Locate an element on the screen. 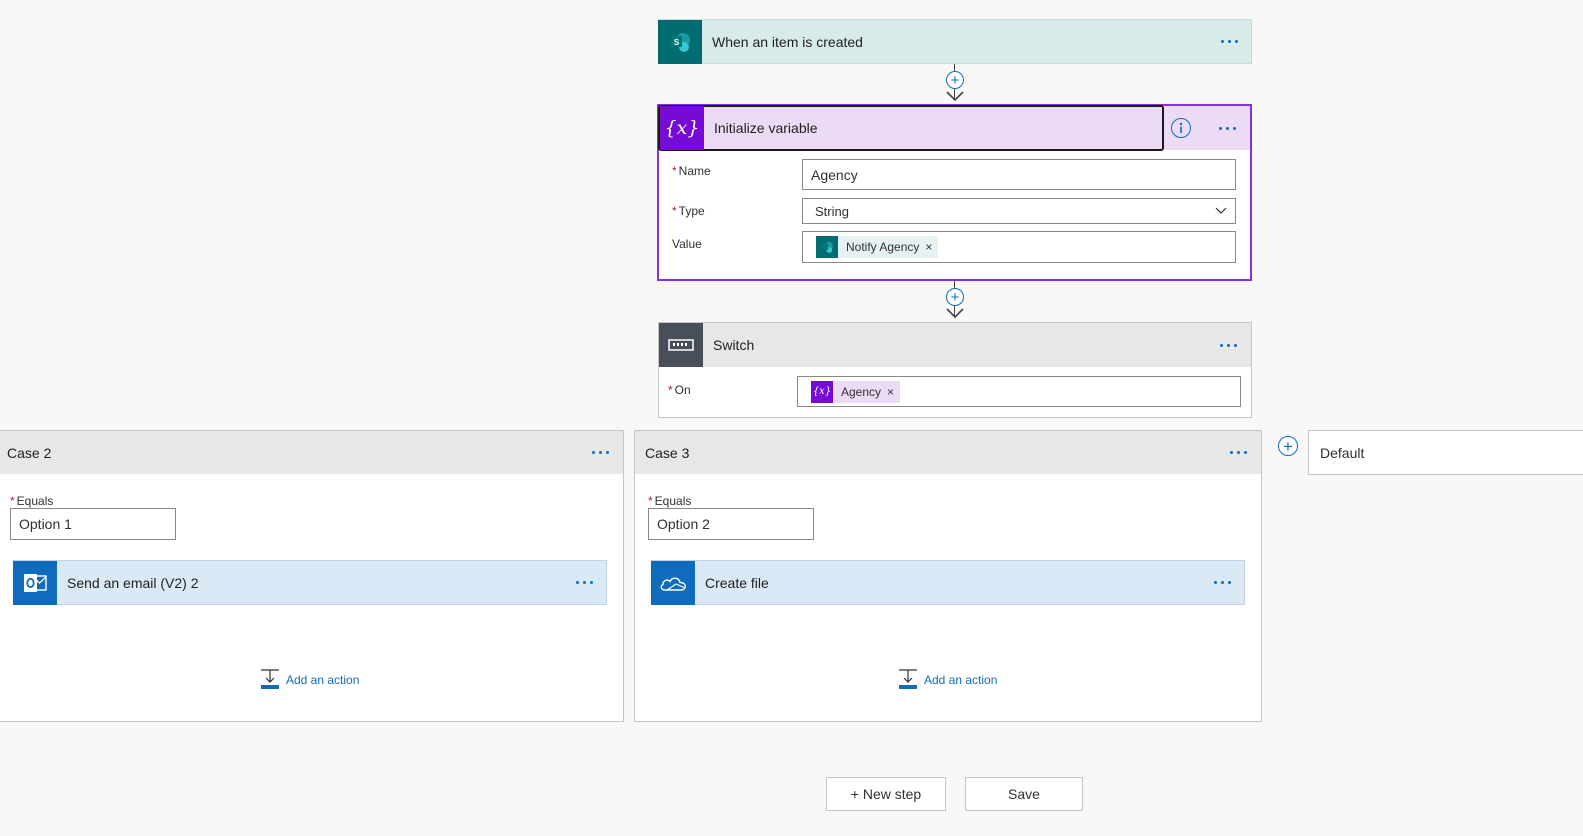  type-label: * Type is located at coordinates (688, 211).